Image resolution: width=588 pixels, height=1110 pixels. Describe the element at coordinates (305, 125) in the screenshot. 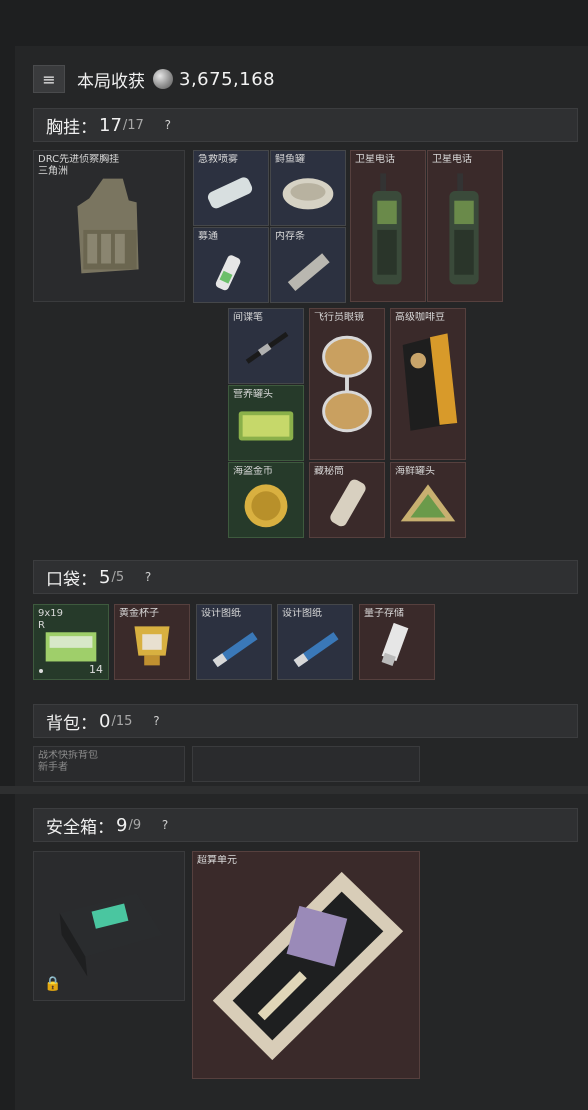

I see `section-chest: 胸挂： 17 /17 ?` at that location.